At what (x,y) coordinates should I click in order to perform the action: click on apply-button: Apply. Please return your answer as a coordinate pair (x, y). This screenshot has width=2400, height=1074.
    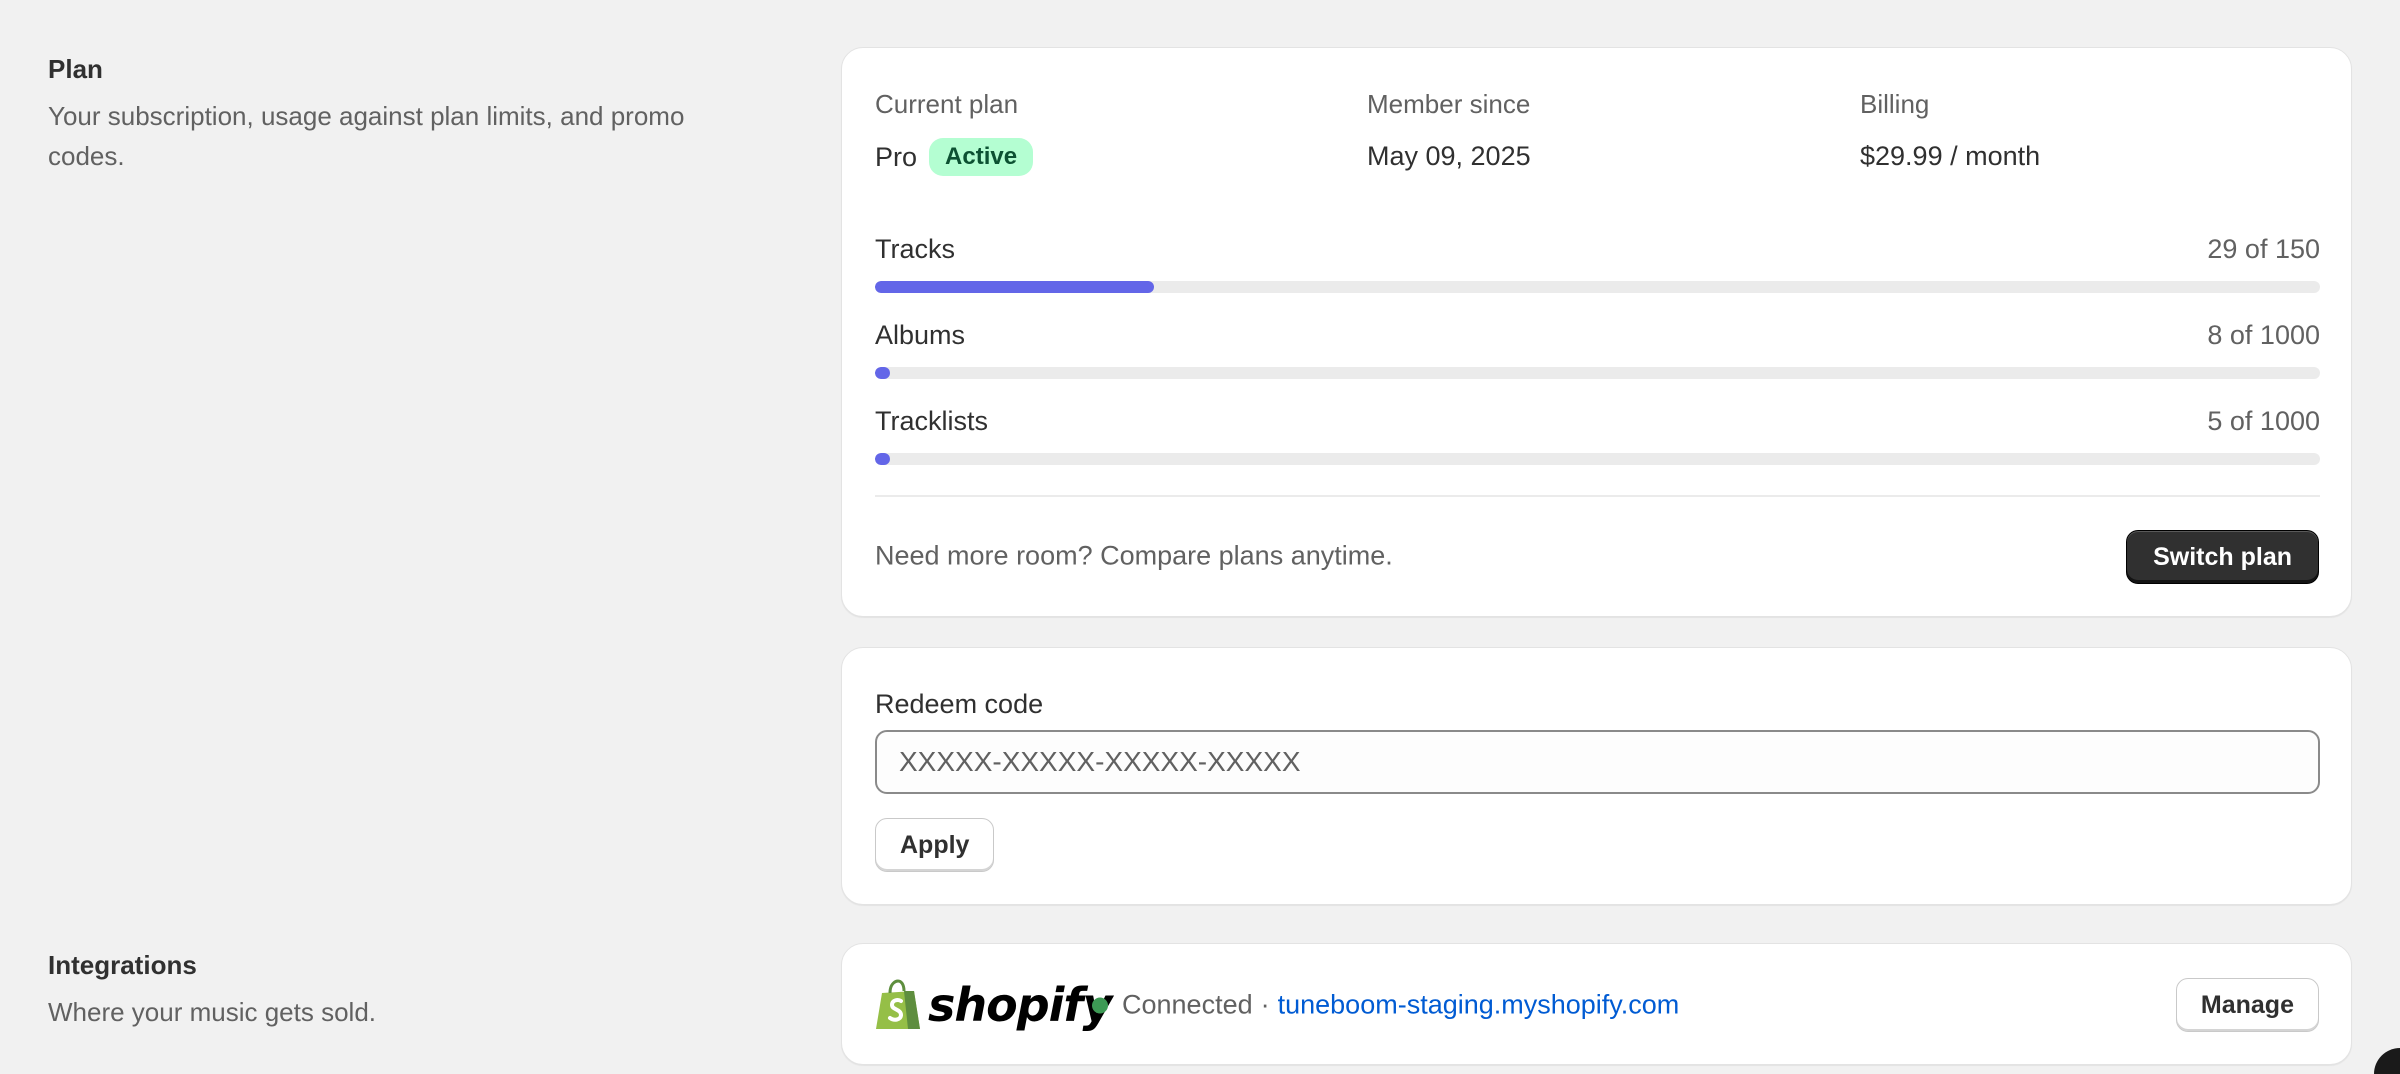
    Looking at the image, I should click on (935, 845).